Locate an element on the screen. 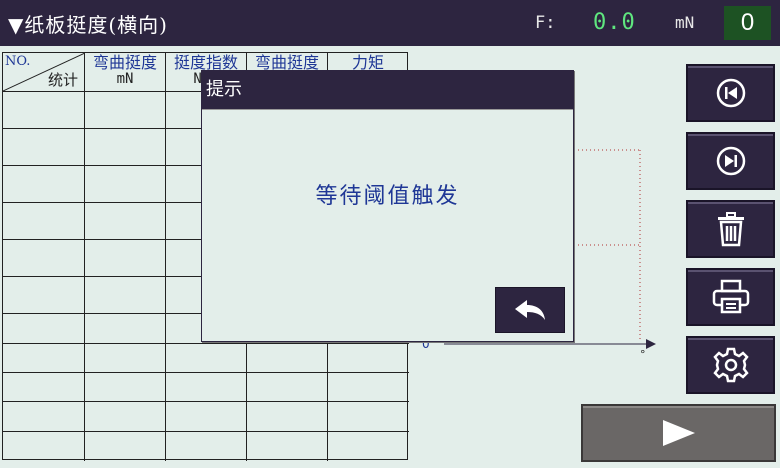  settings-button is located at coordinates (730, 365).